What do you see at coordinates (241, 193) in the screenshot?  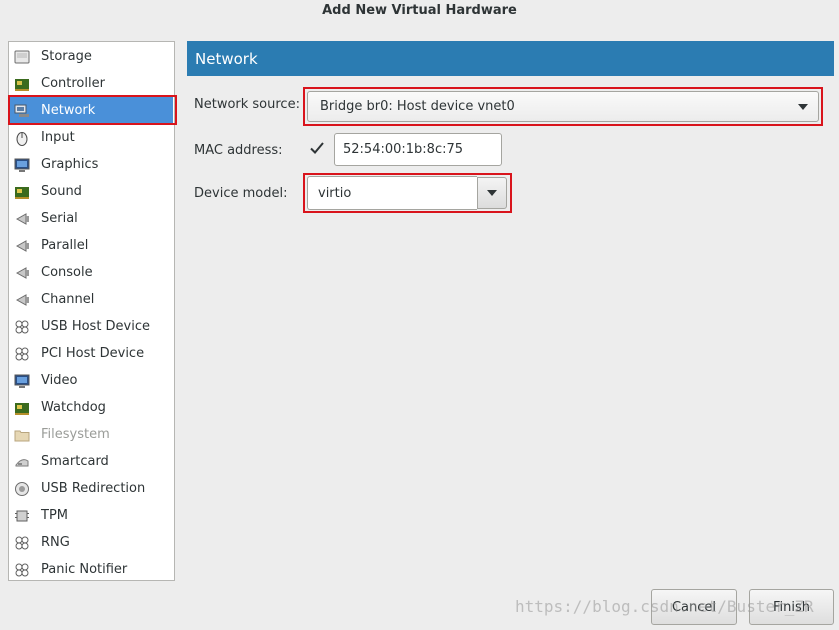 I see `device-model-label: Device model:` at bounding box center [241, 193].